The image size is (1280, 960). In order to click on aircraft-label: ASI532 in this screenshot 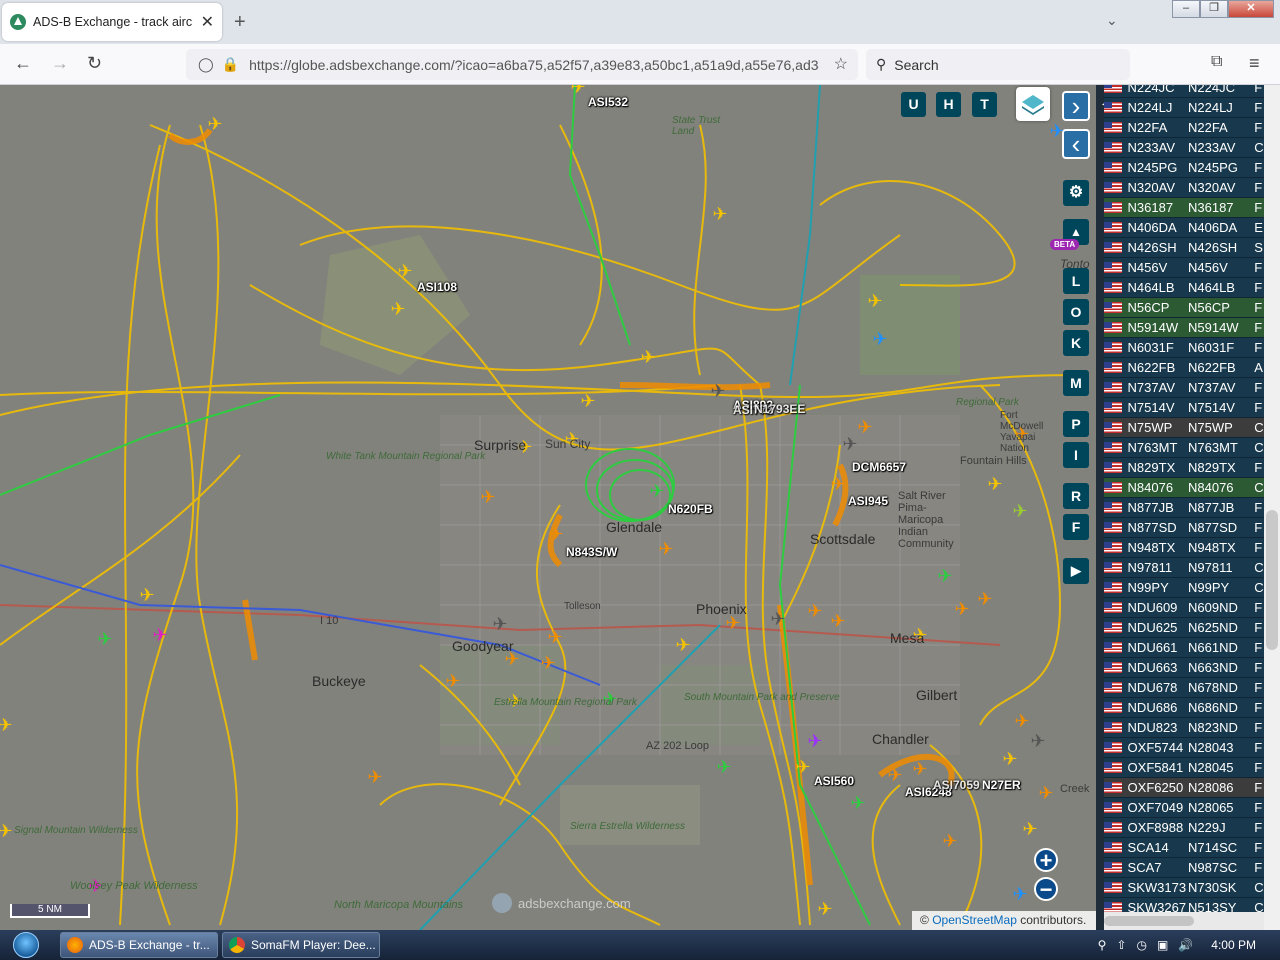, I will do `click(608, 102)`.